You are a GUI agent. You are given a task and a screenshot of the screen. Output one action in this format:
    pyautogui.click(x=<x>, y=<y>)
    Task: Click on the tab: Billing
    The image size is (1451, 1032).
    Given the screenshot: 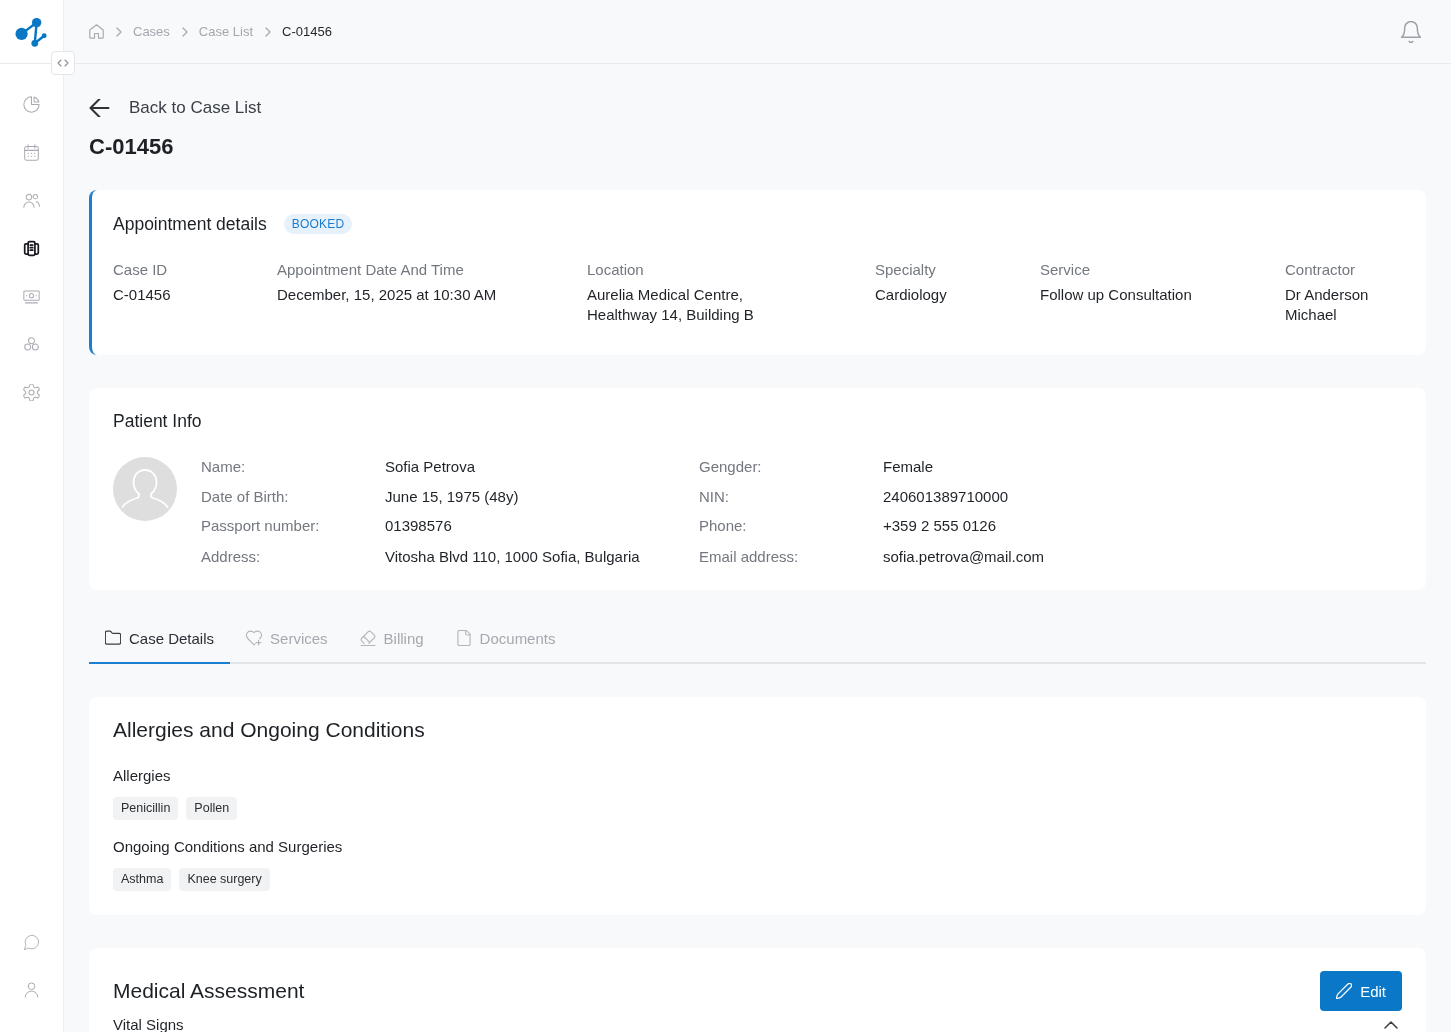 What is the action you would take?
    pyautogui.click(x=391, y=639)
    